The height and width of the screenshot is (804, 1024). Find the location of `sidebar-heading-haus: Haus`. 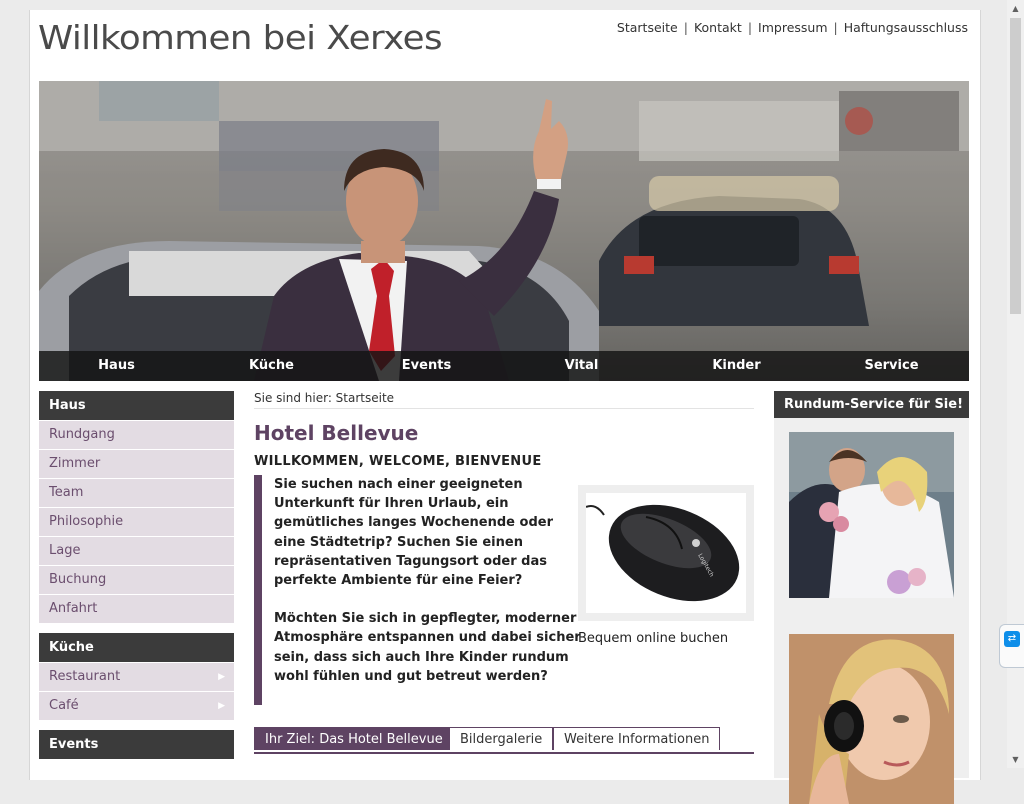

sidebar-heading-haus: Haus is located at coordinates (136, 405).